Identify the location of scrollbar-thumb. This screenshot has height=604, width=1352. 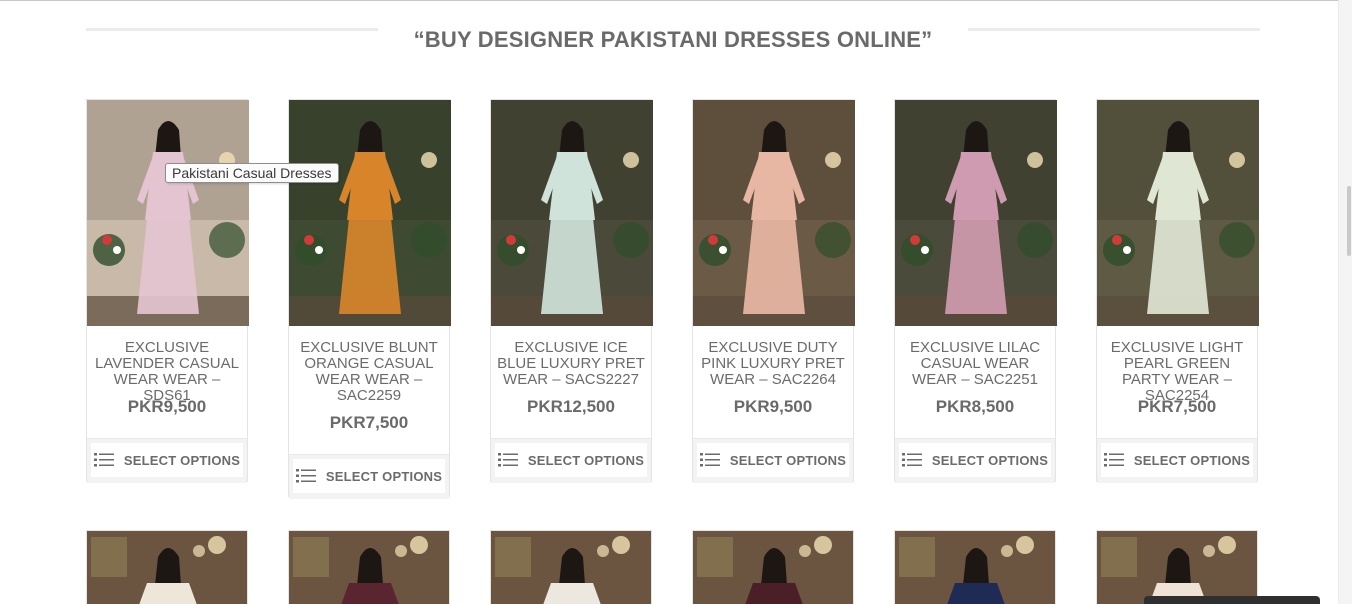
(1349, 221).